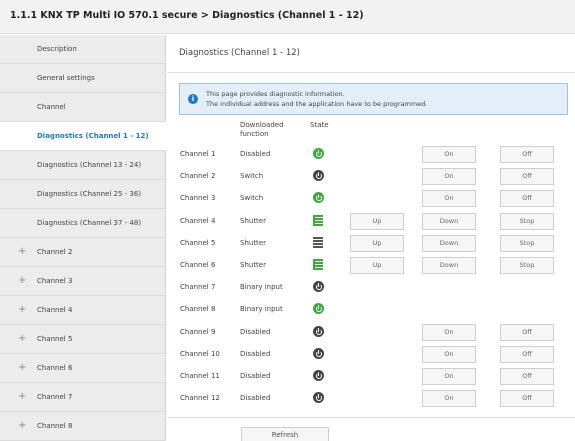  What do you see at coordinates (198, 221) in the screenshot?
I see `channel-name: Channel 4` at bounding box center [198, 221].